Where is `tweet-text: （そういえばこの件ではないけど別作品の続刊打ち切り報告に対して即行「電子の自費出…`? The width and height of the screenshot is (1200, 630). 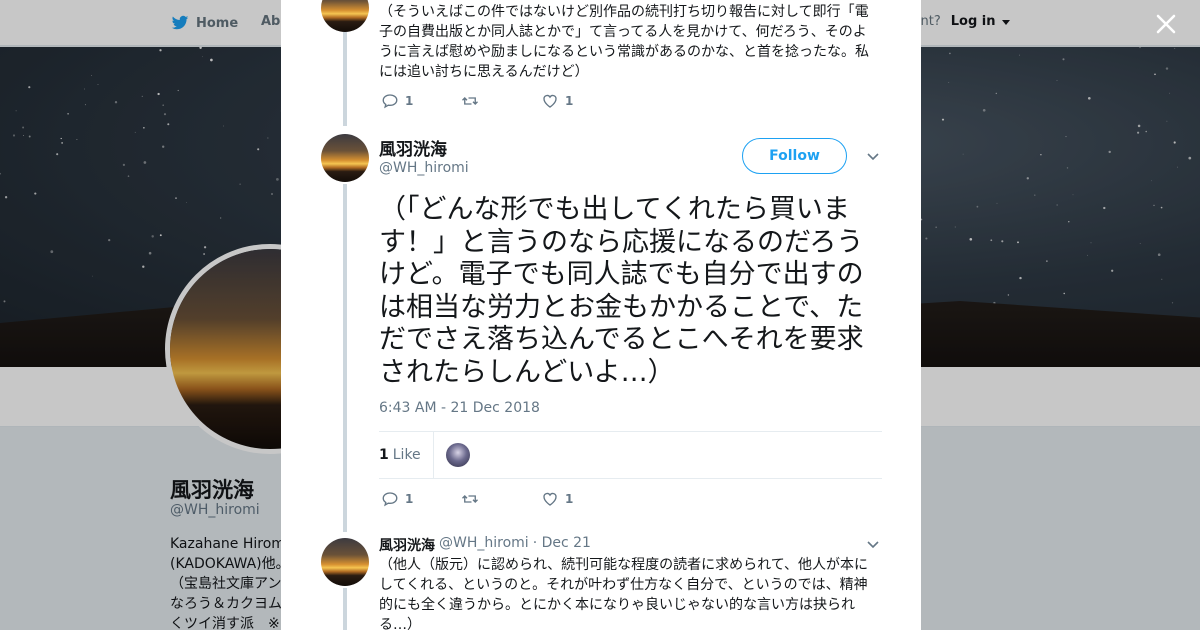
tweet-text: （そういえばこの件ではないけど別作品の続刊打ち切り報告に対して即行「電子の自費出… is located at coordinates (624, 42).